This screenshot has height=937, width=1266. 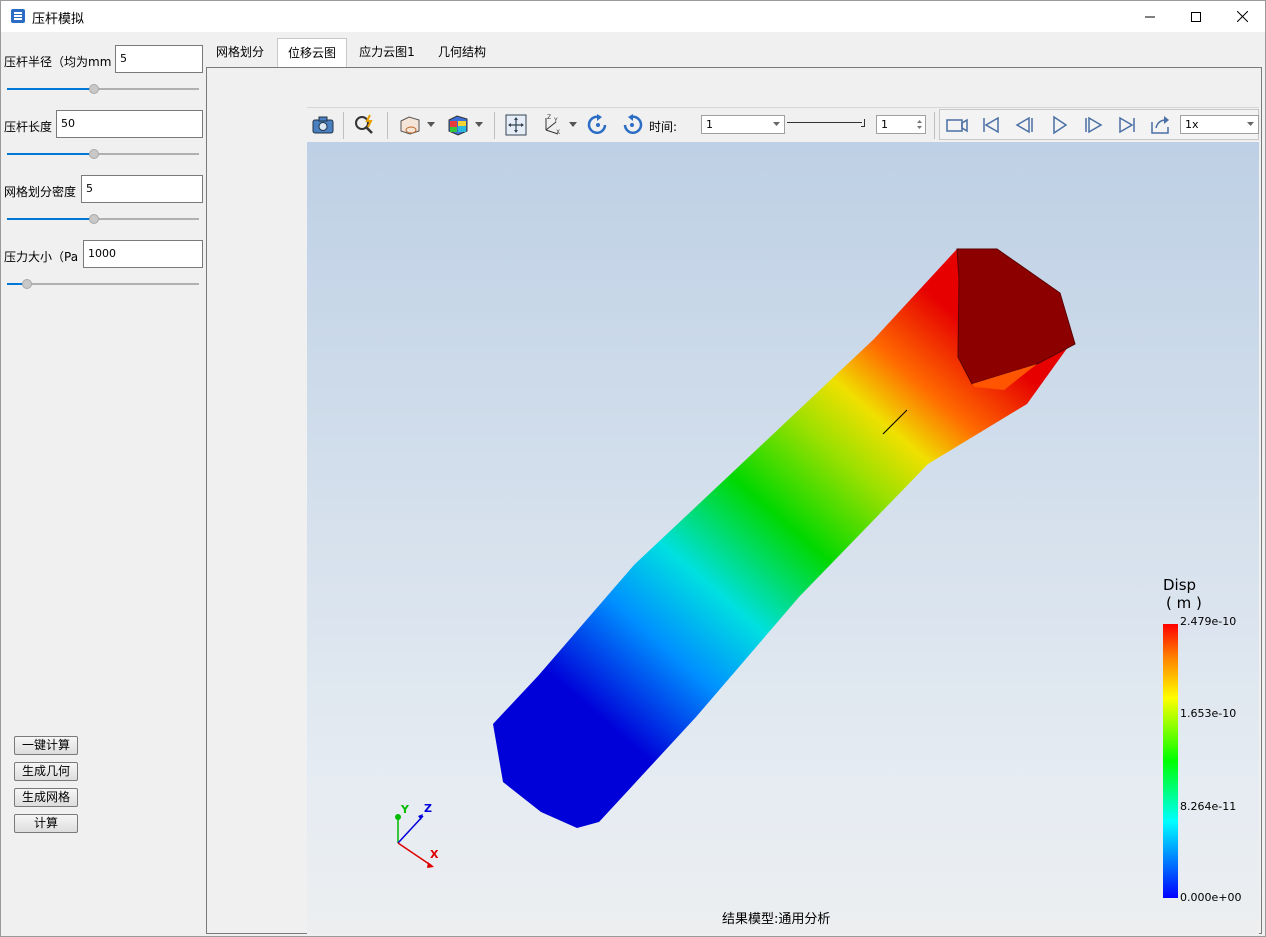 I want to click on tab-geometry: 几何结构, so click(x=462, y=52).